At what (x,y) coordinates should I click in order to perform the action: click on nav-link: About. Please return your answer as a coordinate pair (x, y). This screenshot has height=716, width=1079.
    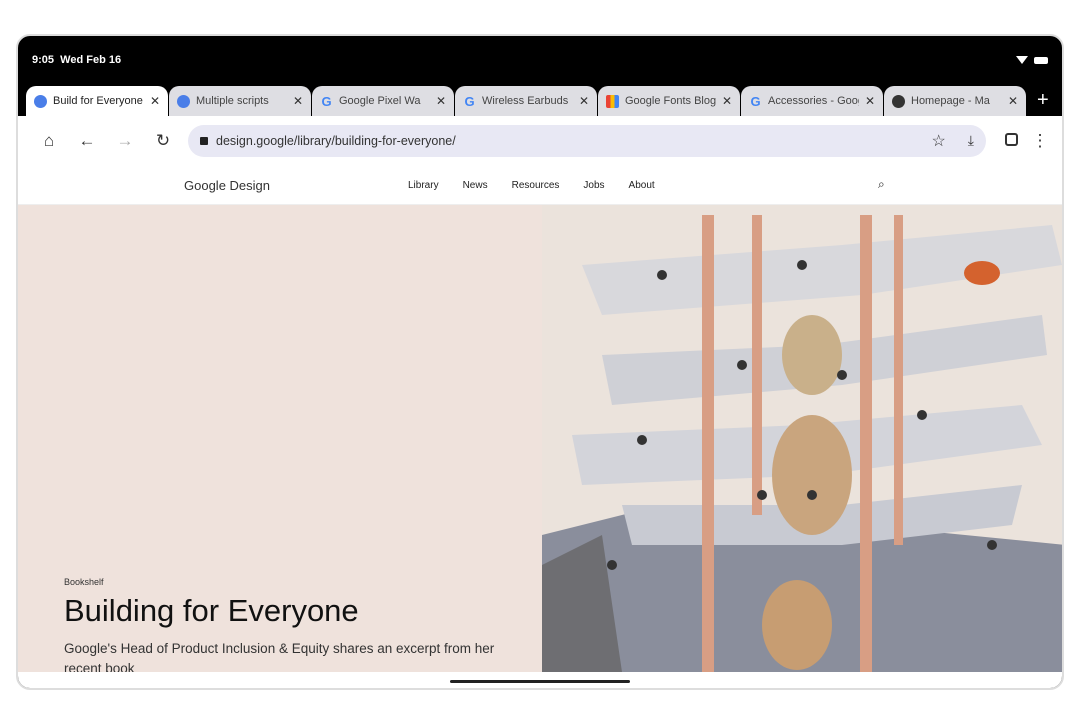
    Looking at the image, I should click on (642, 185).